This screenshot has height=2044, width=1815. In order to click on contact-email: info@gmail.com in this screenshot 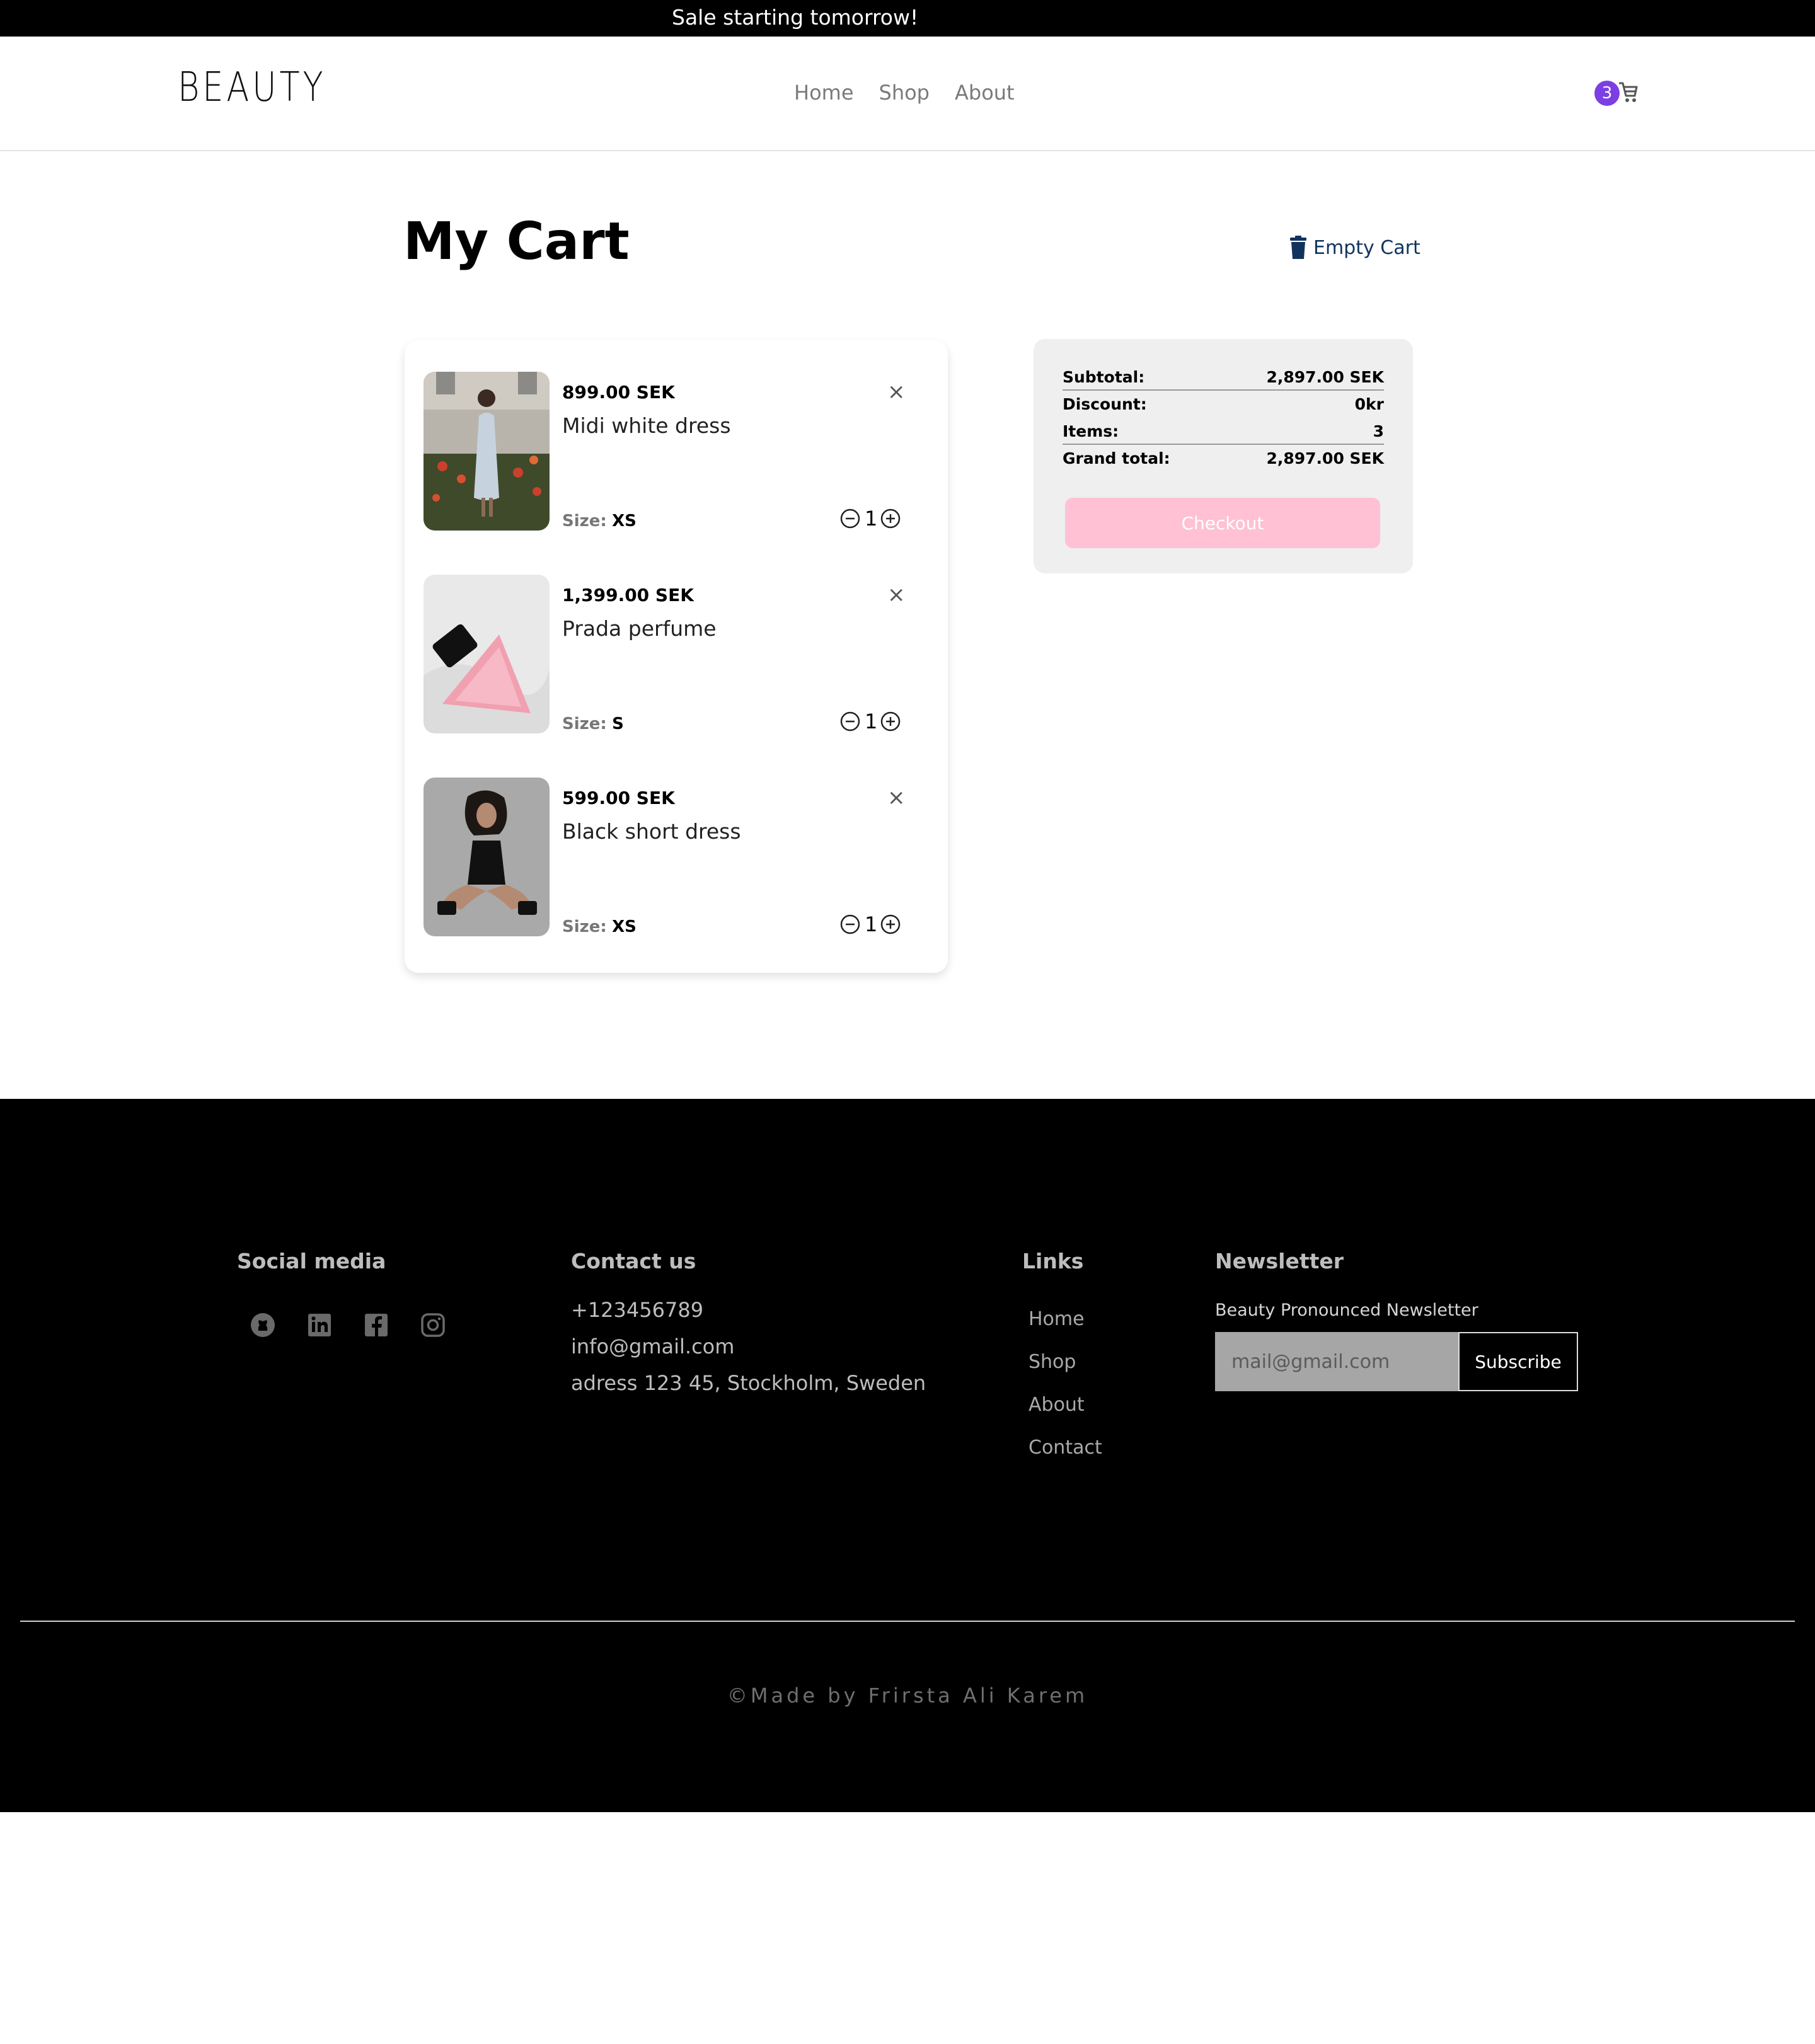, I will do `click(653, 1346)`.